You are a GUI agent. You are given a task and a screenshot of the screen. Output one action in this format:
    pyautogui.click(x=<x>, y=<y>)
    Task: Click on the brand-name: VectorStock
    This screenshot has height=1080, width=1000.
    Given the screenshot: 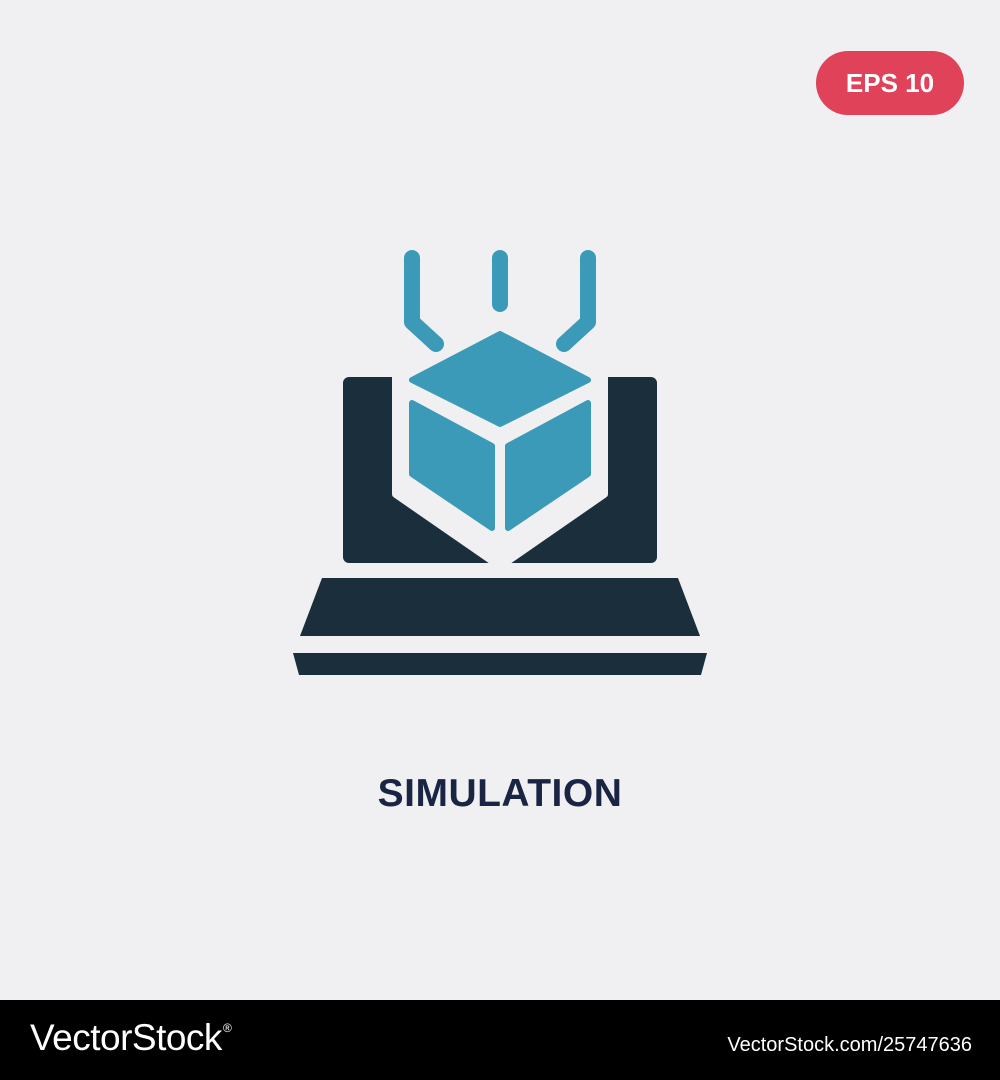 What is the action you would take?
    pyautogui.click(x=126, y=1037)
    